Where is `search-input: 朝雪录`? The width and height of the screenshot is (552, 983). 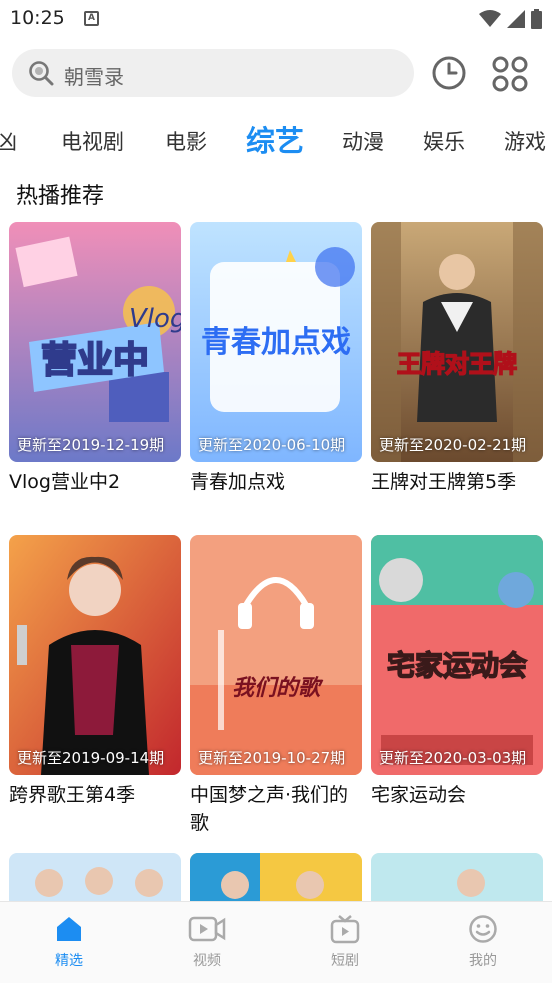
search-input: 朝雪录 is located at coordinates (213, 73).